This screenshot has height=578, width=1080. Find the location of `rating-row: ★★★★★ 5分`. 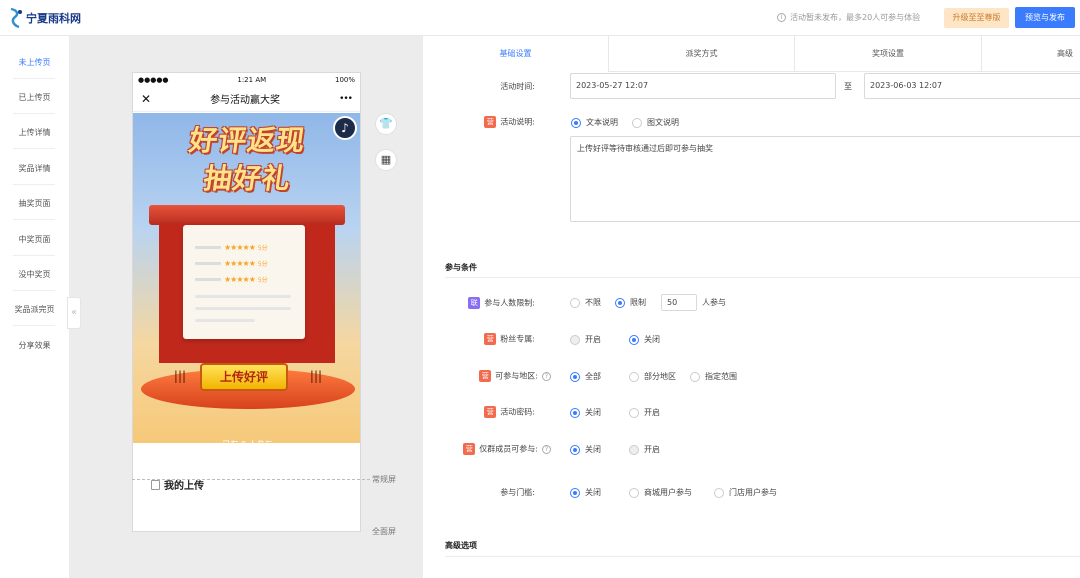

rating-row: ★★★★★ 5分 is located at coordinates (231, 247).